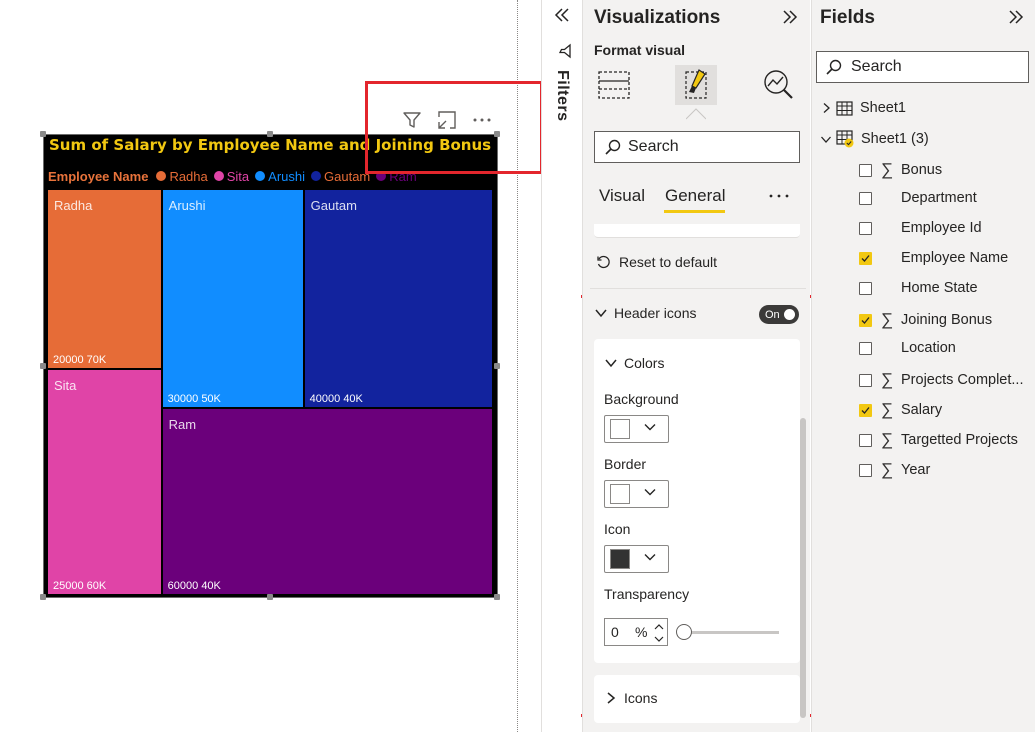 The image size is (1035, 732). Describe the element at coordinates (98, 176) in the screenshot. I see `legend-title: Employee Name` at that location.